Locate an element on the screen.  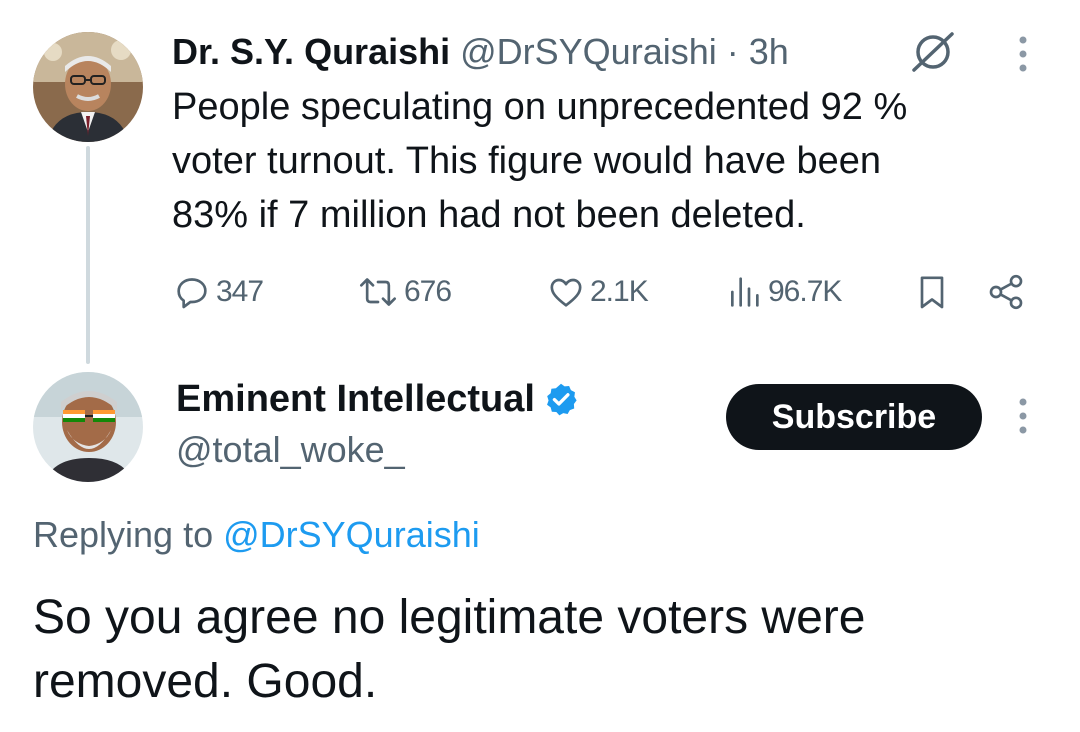
author-handle: @total_woke_ is located at coordinates (290, 450).